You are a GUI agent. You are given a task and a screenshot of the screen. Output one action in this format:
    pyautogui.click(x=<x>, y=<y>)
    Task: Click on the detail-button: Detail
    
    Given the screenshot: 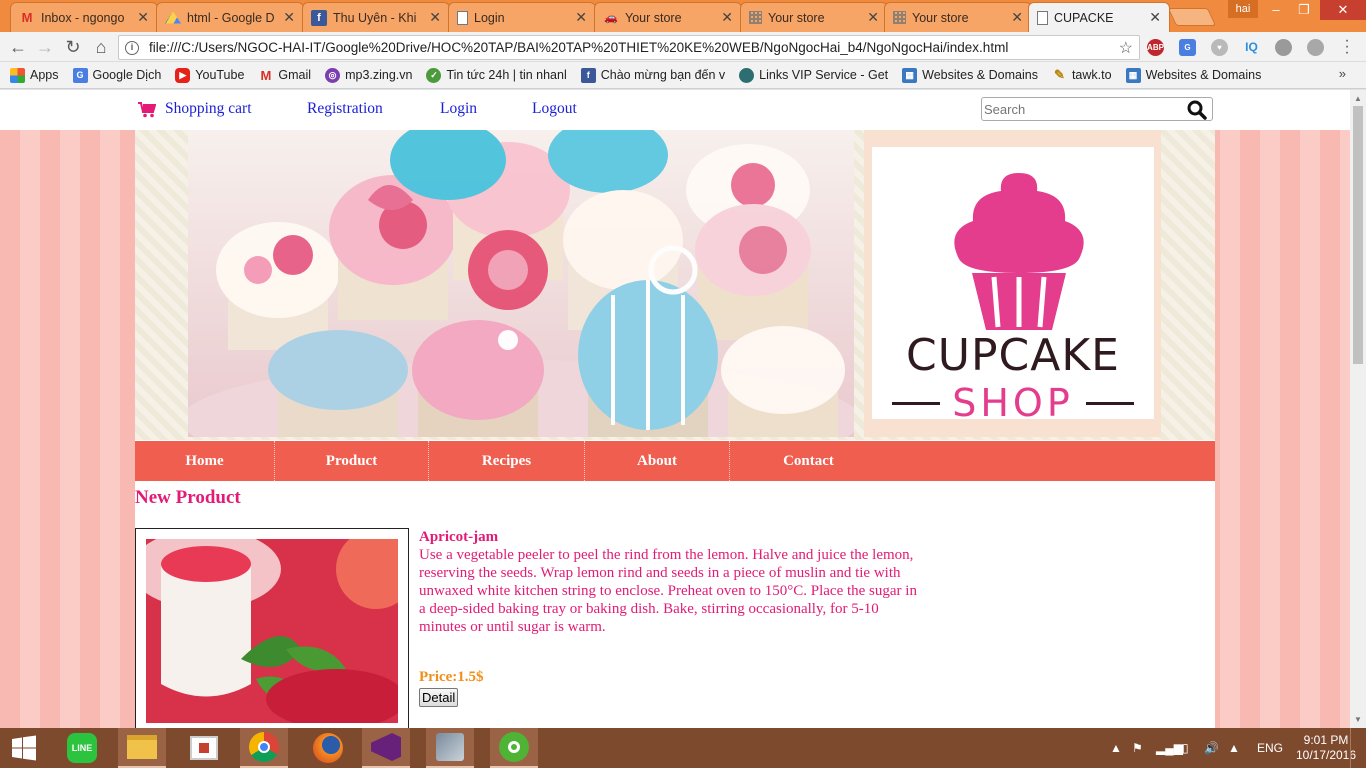 What is the action you would take?
    pyautogui.click(x=439, y=697)
    